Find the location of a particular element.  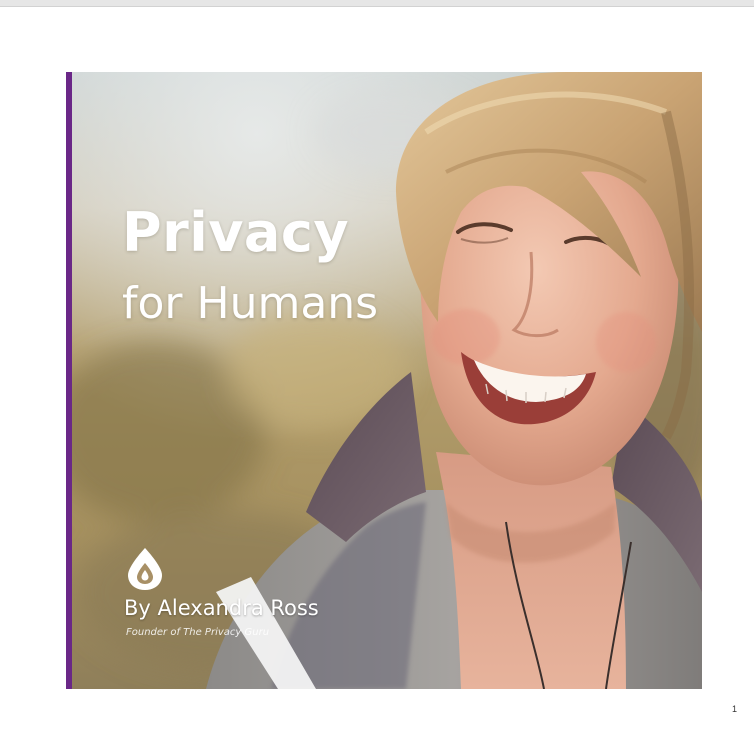

author-role: Founder of The Privacy Guru is located at coordinates (198, 632).